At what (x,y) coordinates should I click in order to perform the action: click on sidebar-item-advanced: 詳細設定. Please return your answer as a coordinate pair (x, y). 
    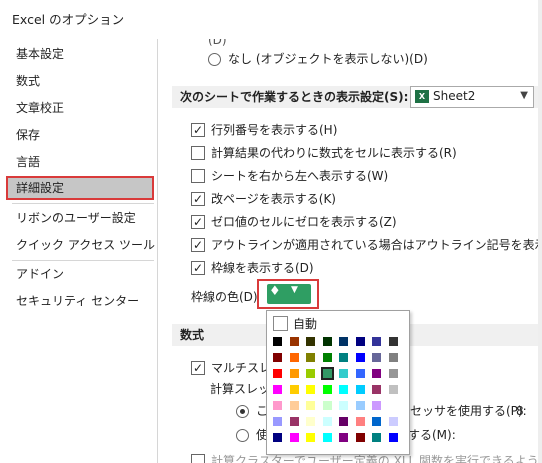
    Looking at the image, I should click on (80, 188).